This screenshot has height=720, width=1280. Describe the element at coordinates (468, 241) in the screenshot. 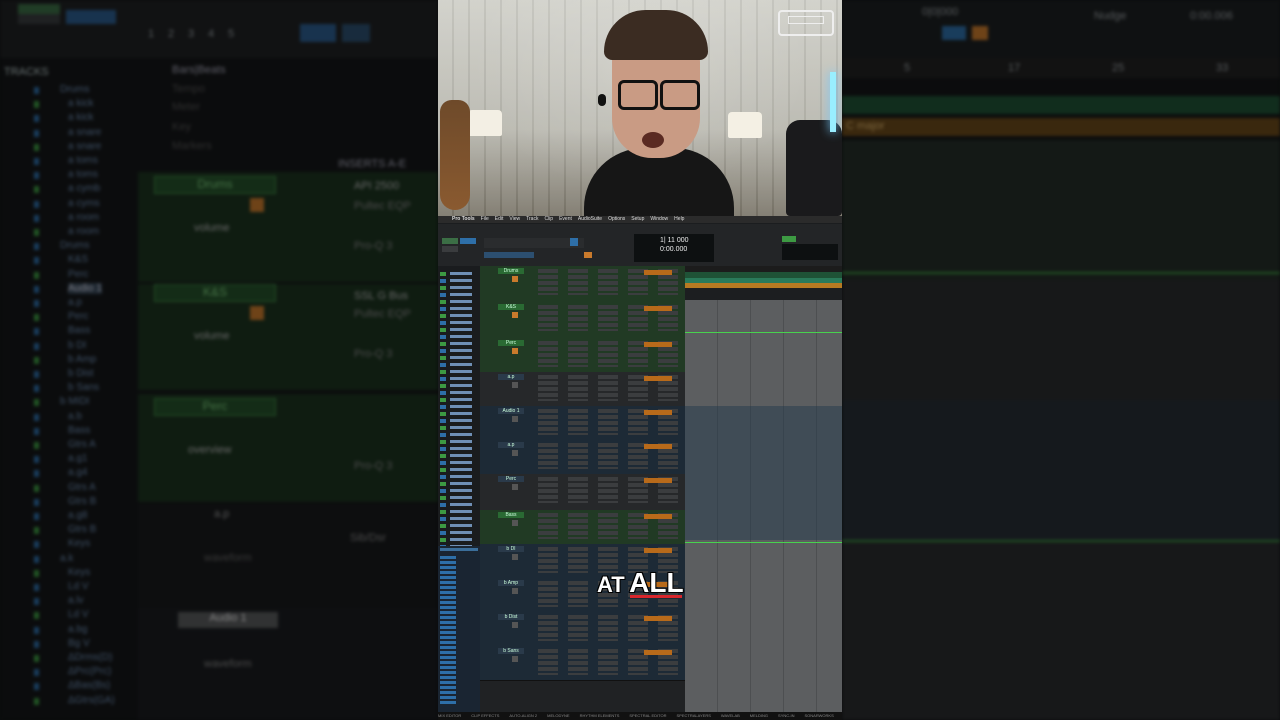

I see `grid-button` at that location.